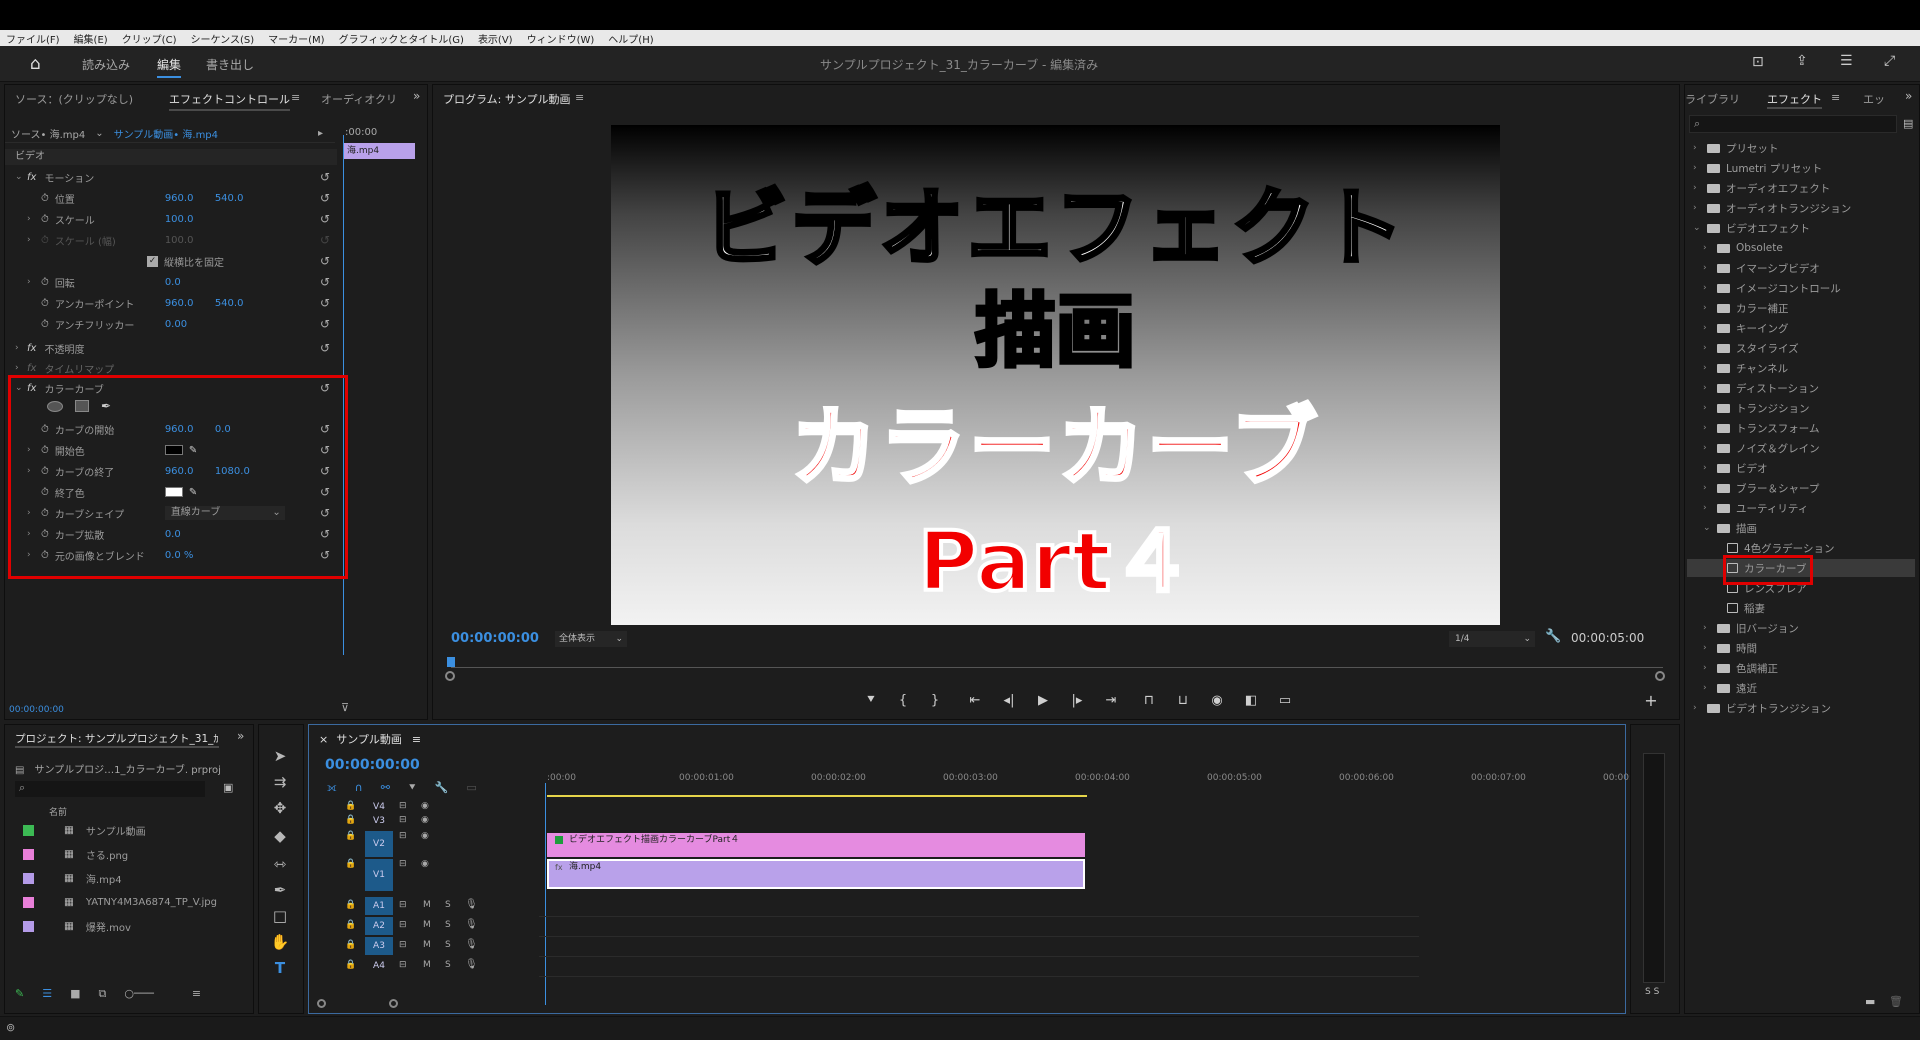  Describe the element at coordinates (450, 676) in the screenshot. I see `zoom-handle-left` at that location.